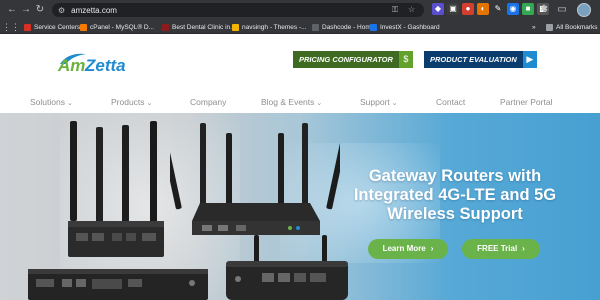  Describe the element at coordinates (405, 59) in the screenshot. I see `dollar-icon: $` at that location.